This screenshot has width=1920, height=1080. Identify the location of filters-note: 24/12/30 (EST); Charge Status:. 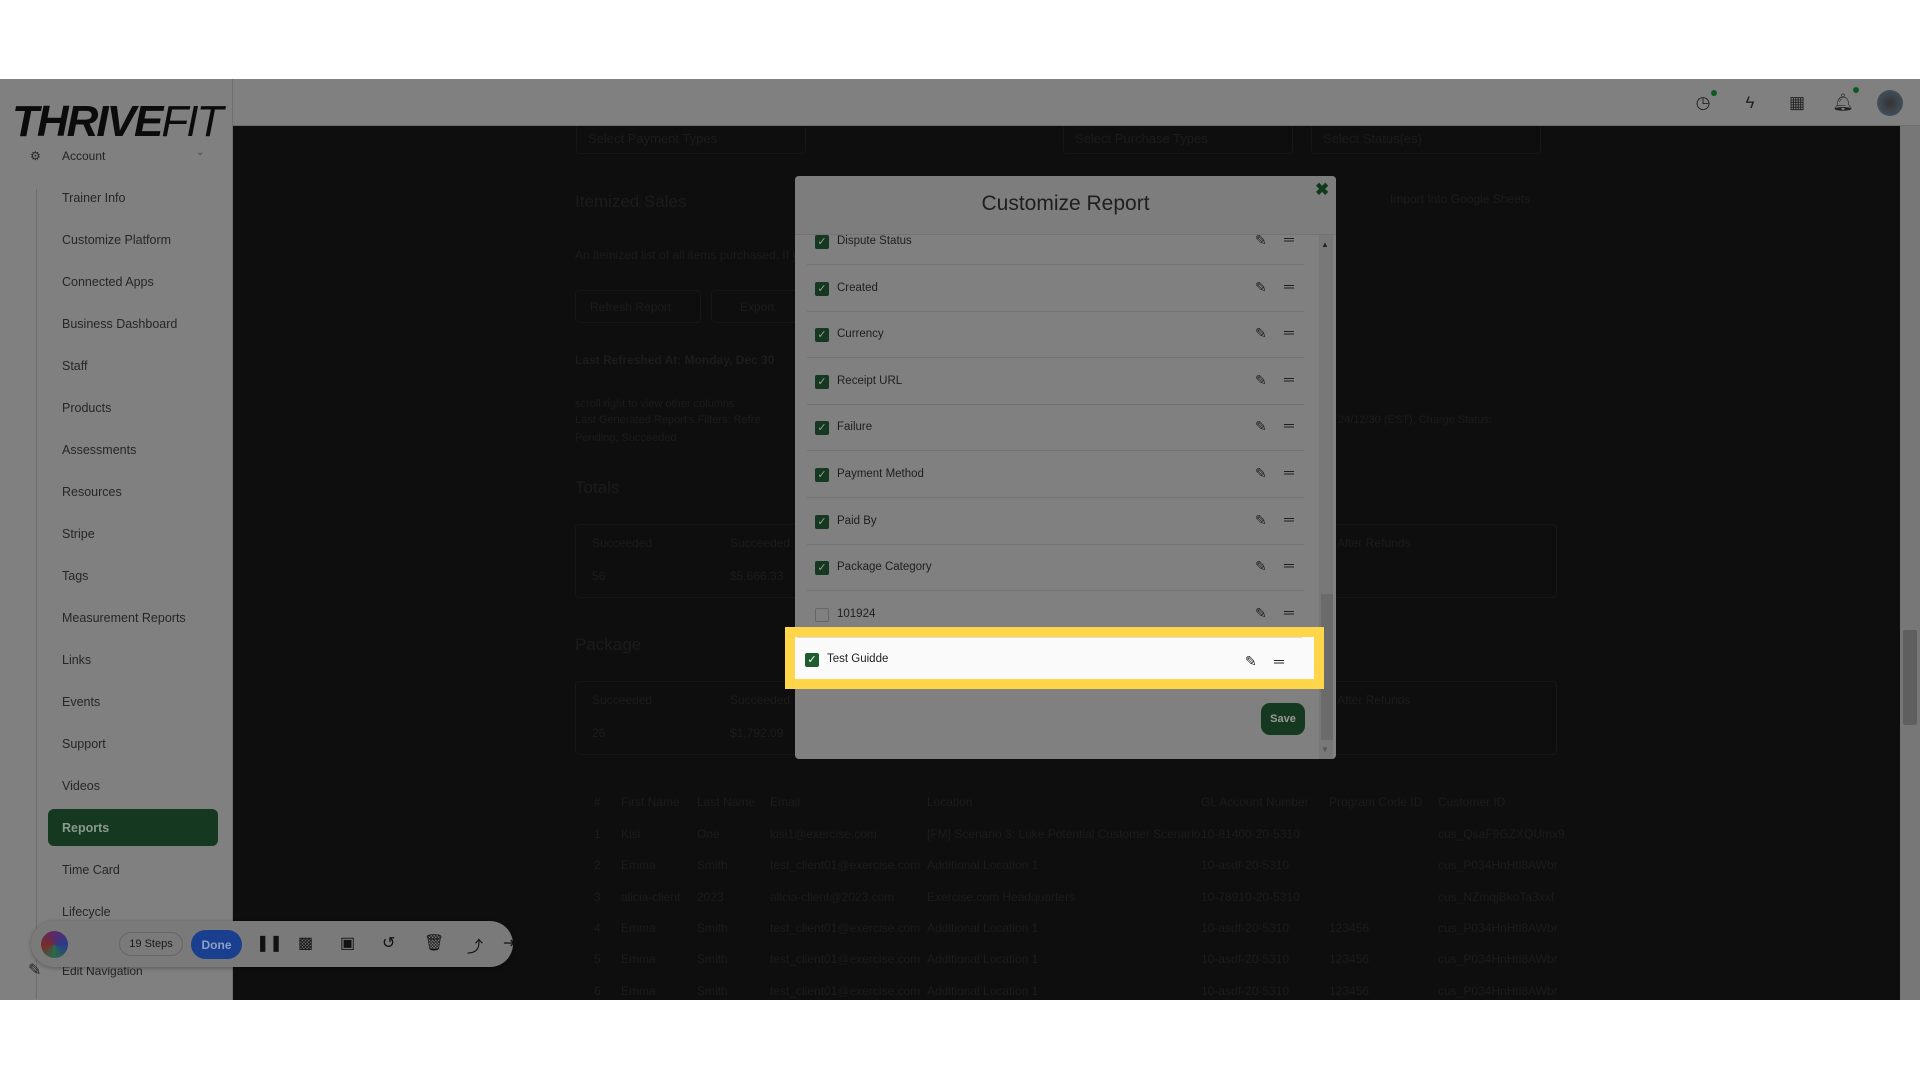
(1415, 420).